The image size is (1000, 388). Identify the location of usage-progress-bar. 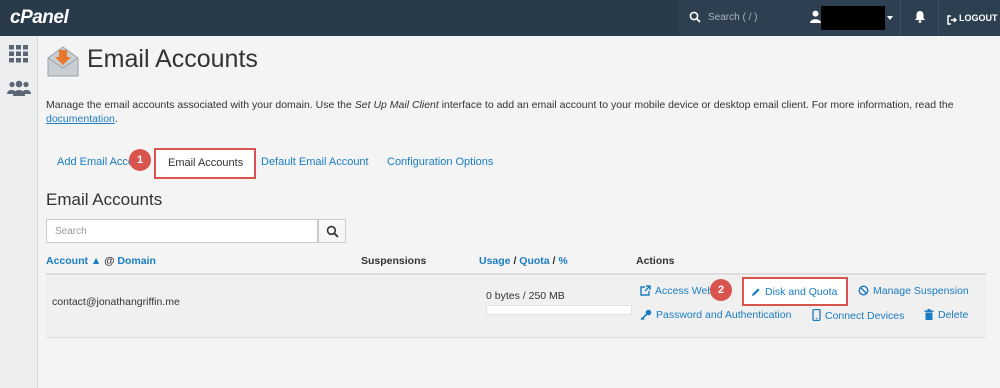
(559, 310).